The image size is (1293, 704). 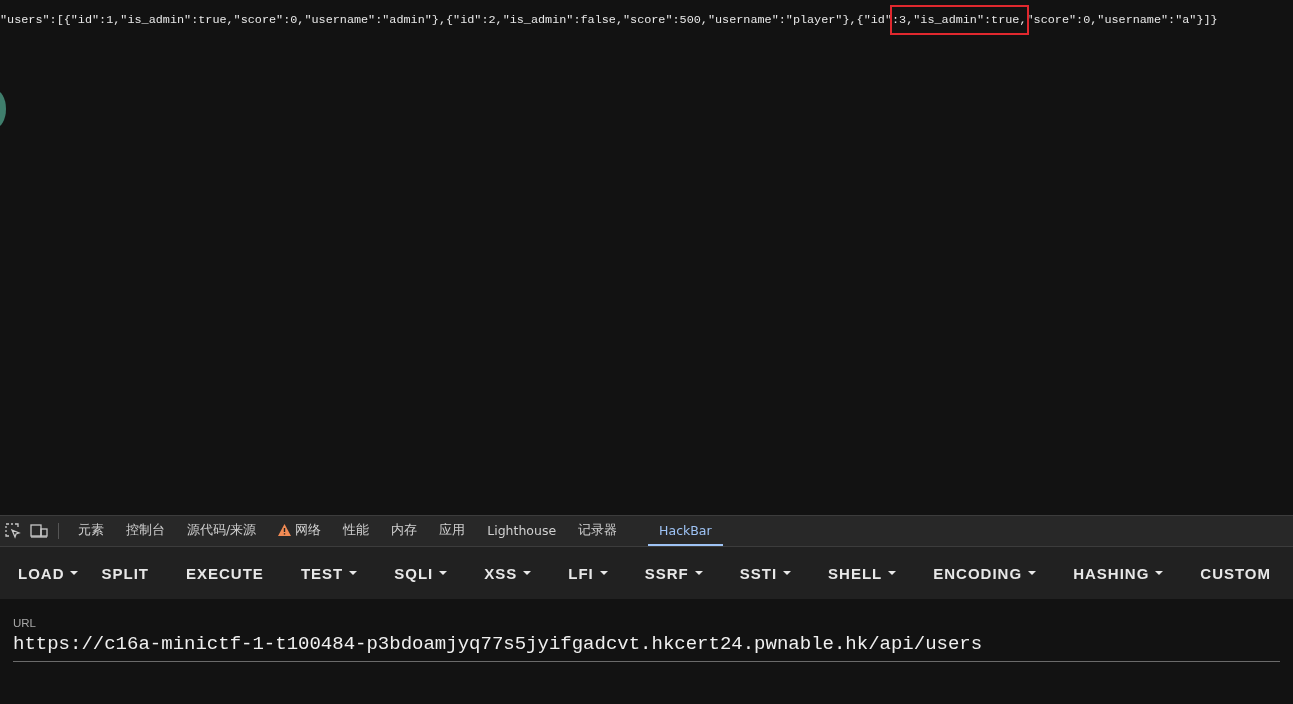 I want to click on menu-button: LFI, so click(x=588, y=573).